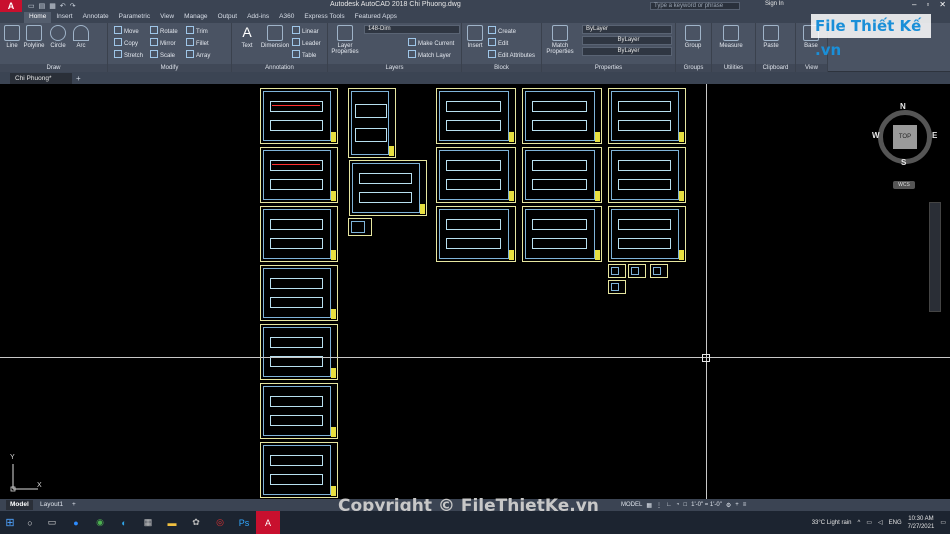 The width and height of the screenshot is (950, 534). What do you see at coordinates (943, 522) in the screenshot?
I see `notifications-icon: ▭` at bounding box center [943, 522].